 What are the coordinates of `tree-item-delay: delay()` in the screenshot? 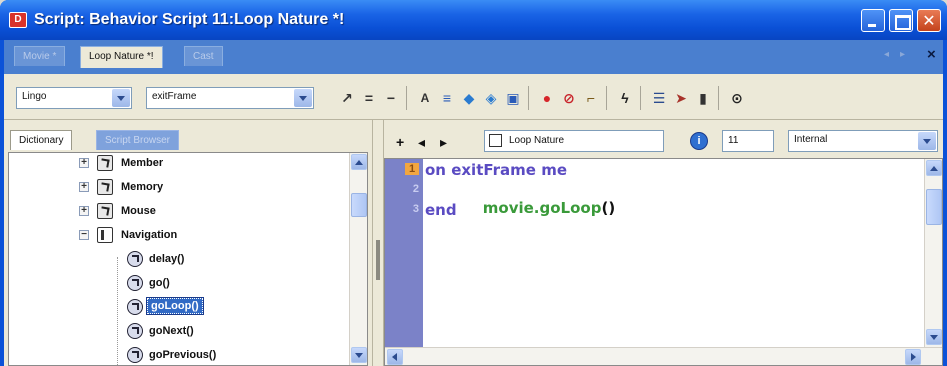 It's located at (179, 260).